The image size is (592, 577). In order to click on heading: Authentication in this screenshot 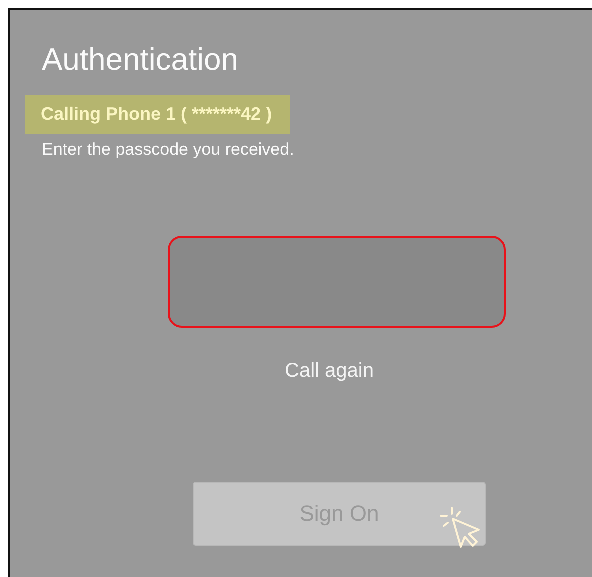, I will do `click(140, 60)`.